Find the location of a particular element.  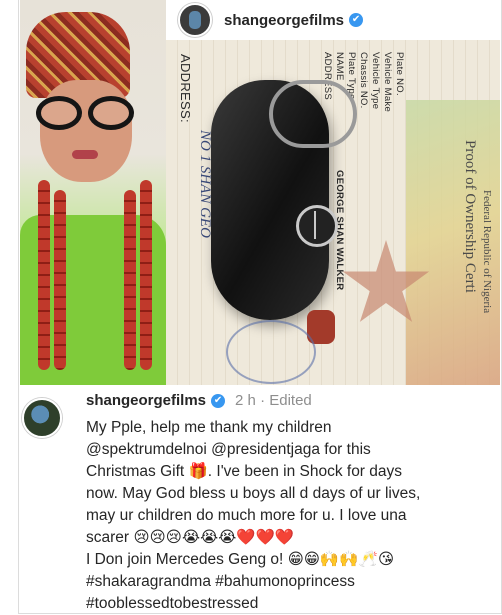

doc-label-chassis: Chassis NO. is located at coordinates (363, 80).